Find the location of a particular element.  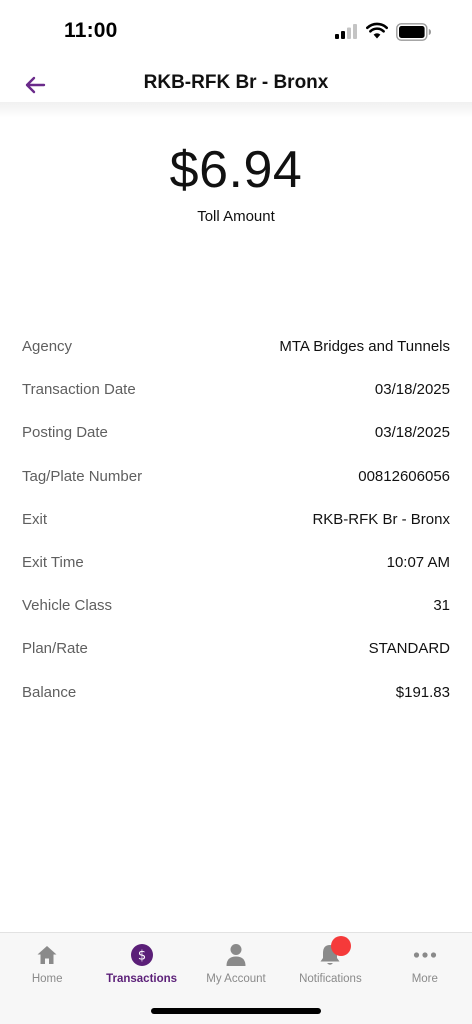

detail-row-exit: Exit RKB-RFK Br - Bronx is located at coordinates (236, 519).